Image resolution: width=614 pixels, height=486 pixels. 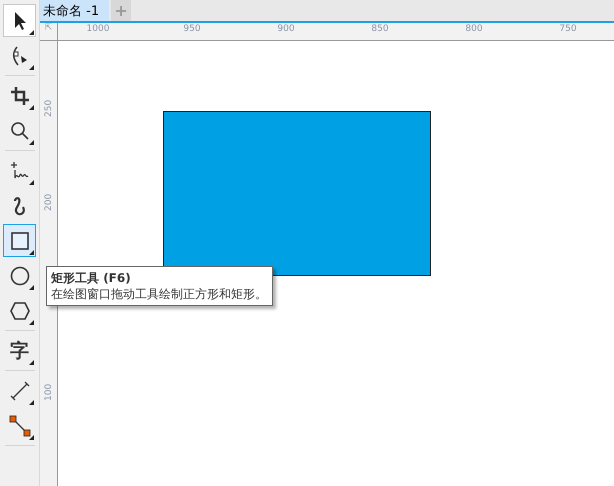 What do you see at coordinates (19, 350) in the screenshot?
I see `text-tool: 字` at bounding box center [19, 350].